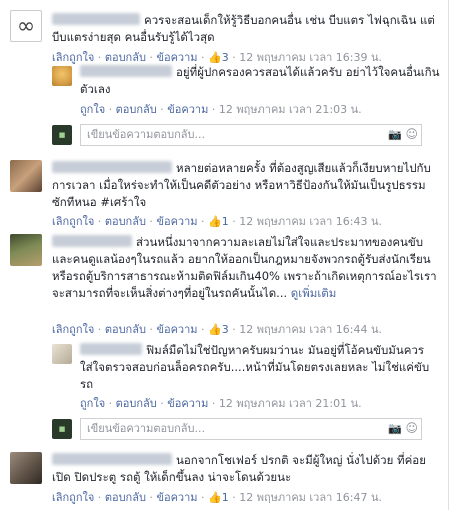  I want to click on timestamp: 12 พฤษภาคม เวลา 16:47 น., so click(310, 497).